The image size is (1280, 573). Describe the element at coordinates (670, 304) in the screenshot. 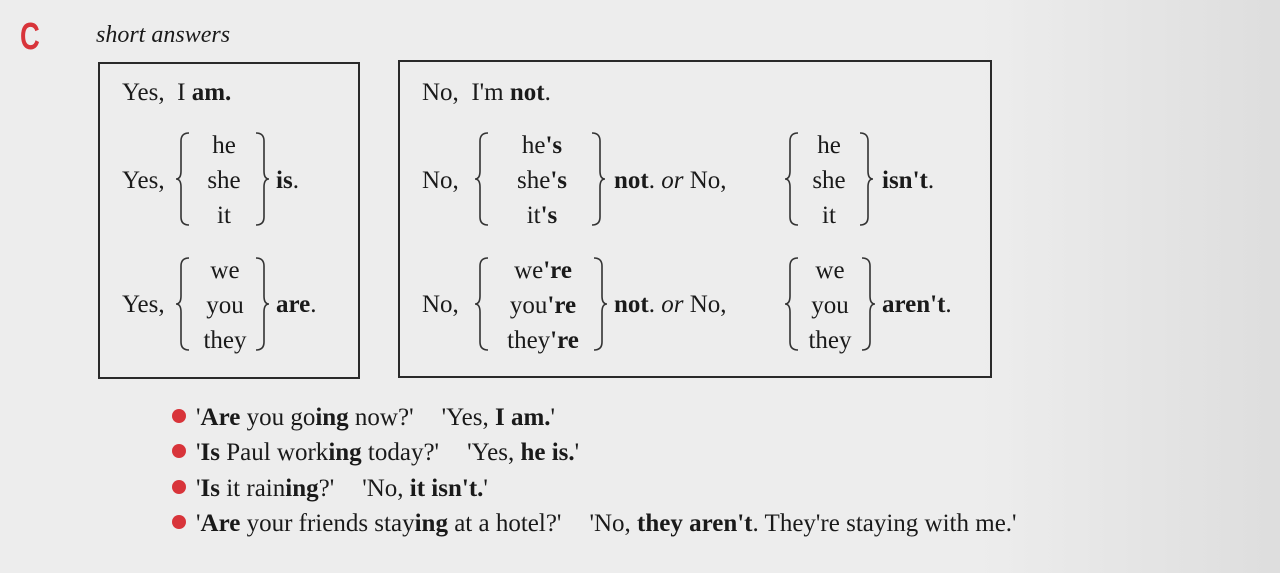

I see `no-row-3-tail: not. or No,` at that location.